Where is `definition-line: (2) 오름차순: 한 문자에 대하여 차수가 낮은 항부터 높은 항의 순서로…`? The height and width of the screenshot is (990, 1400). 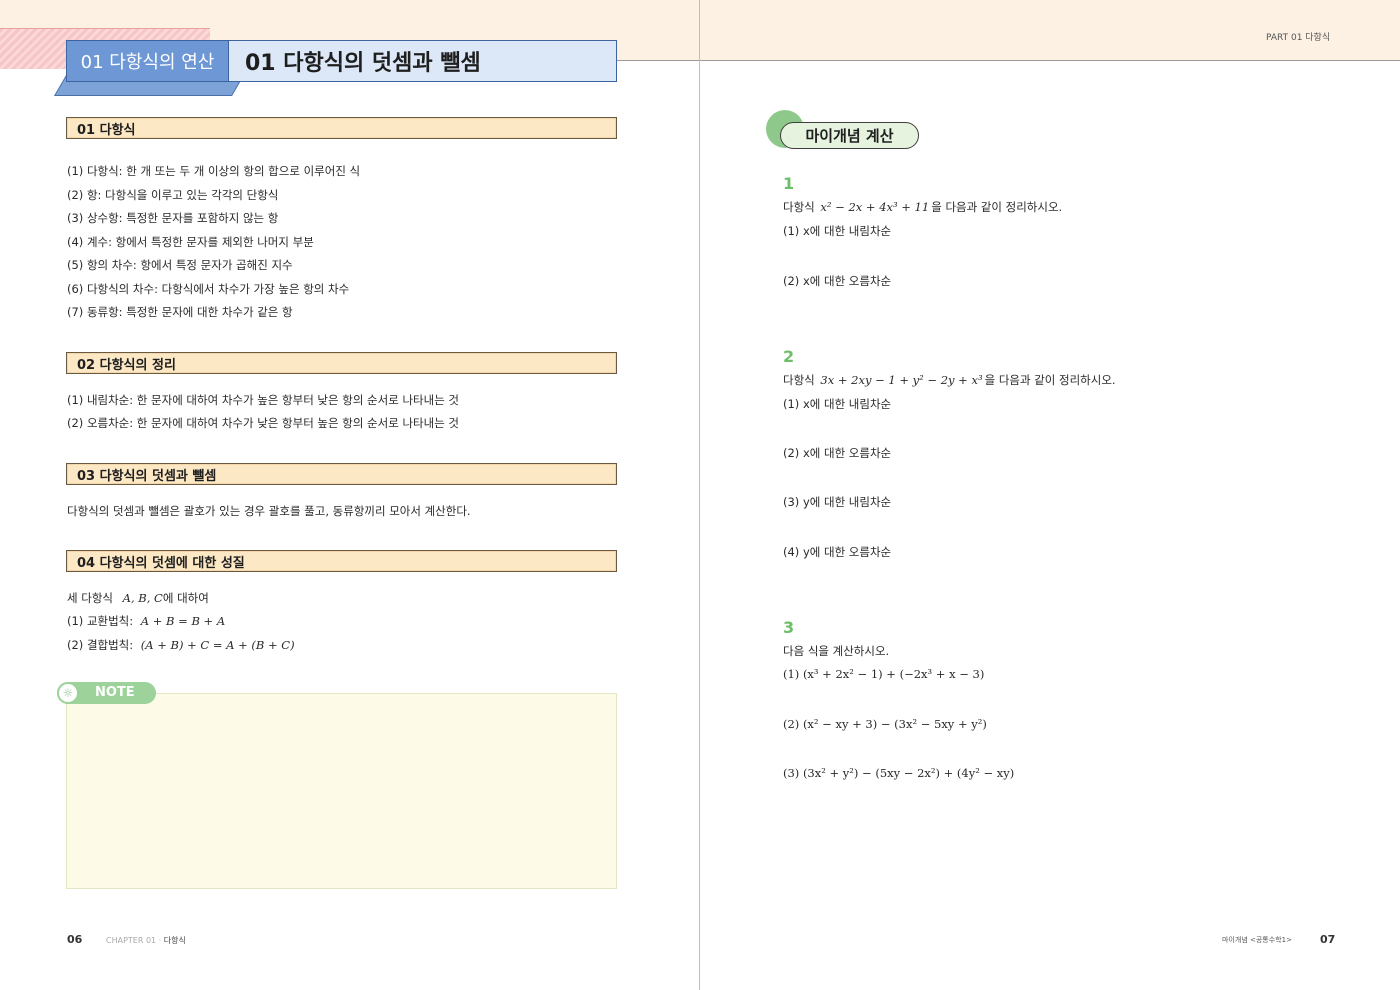
definition-line: (2) 오름차순: 한 문자에 대하여 차수가 낮은 항부터 높은 항의 순서로… is located at coordinates (263, 423).